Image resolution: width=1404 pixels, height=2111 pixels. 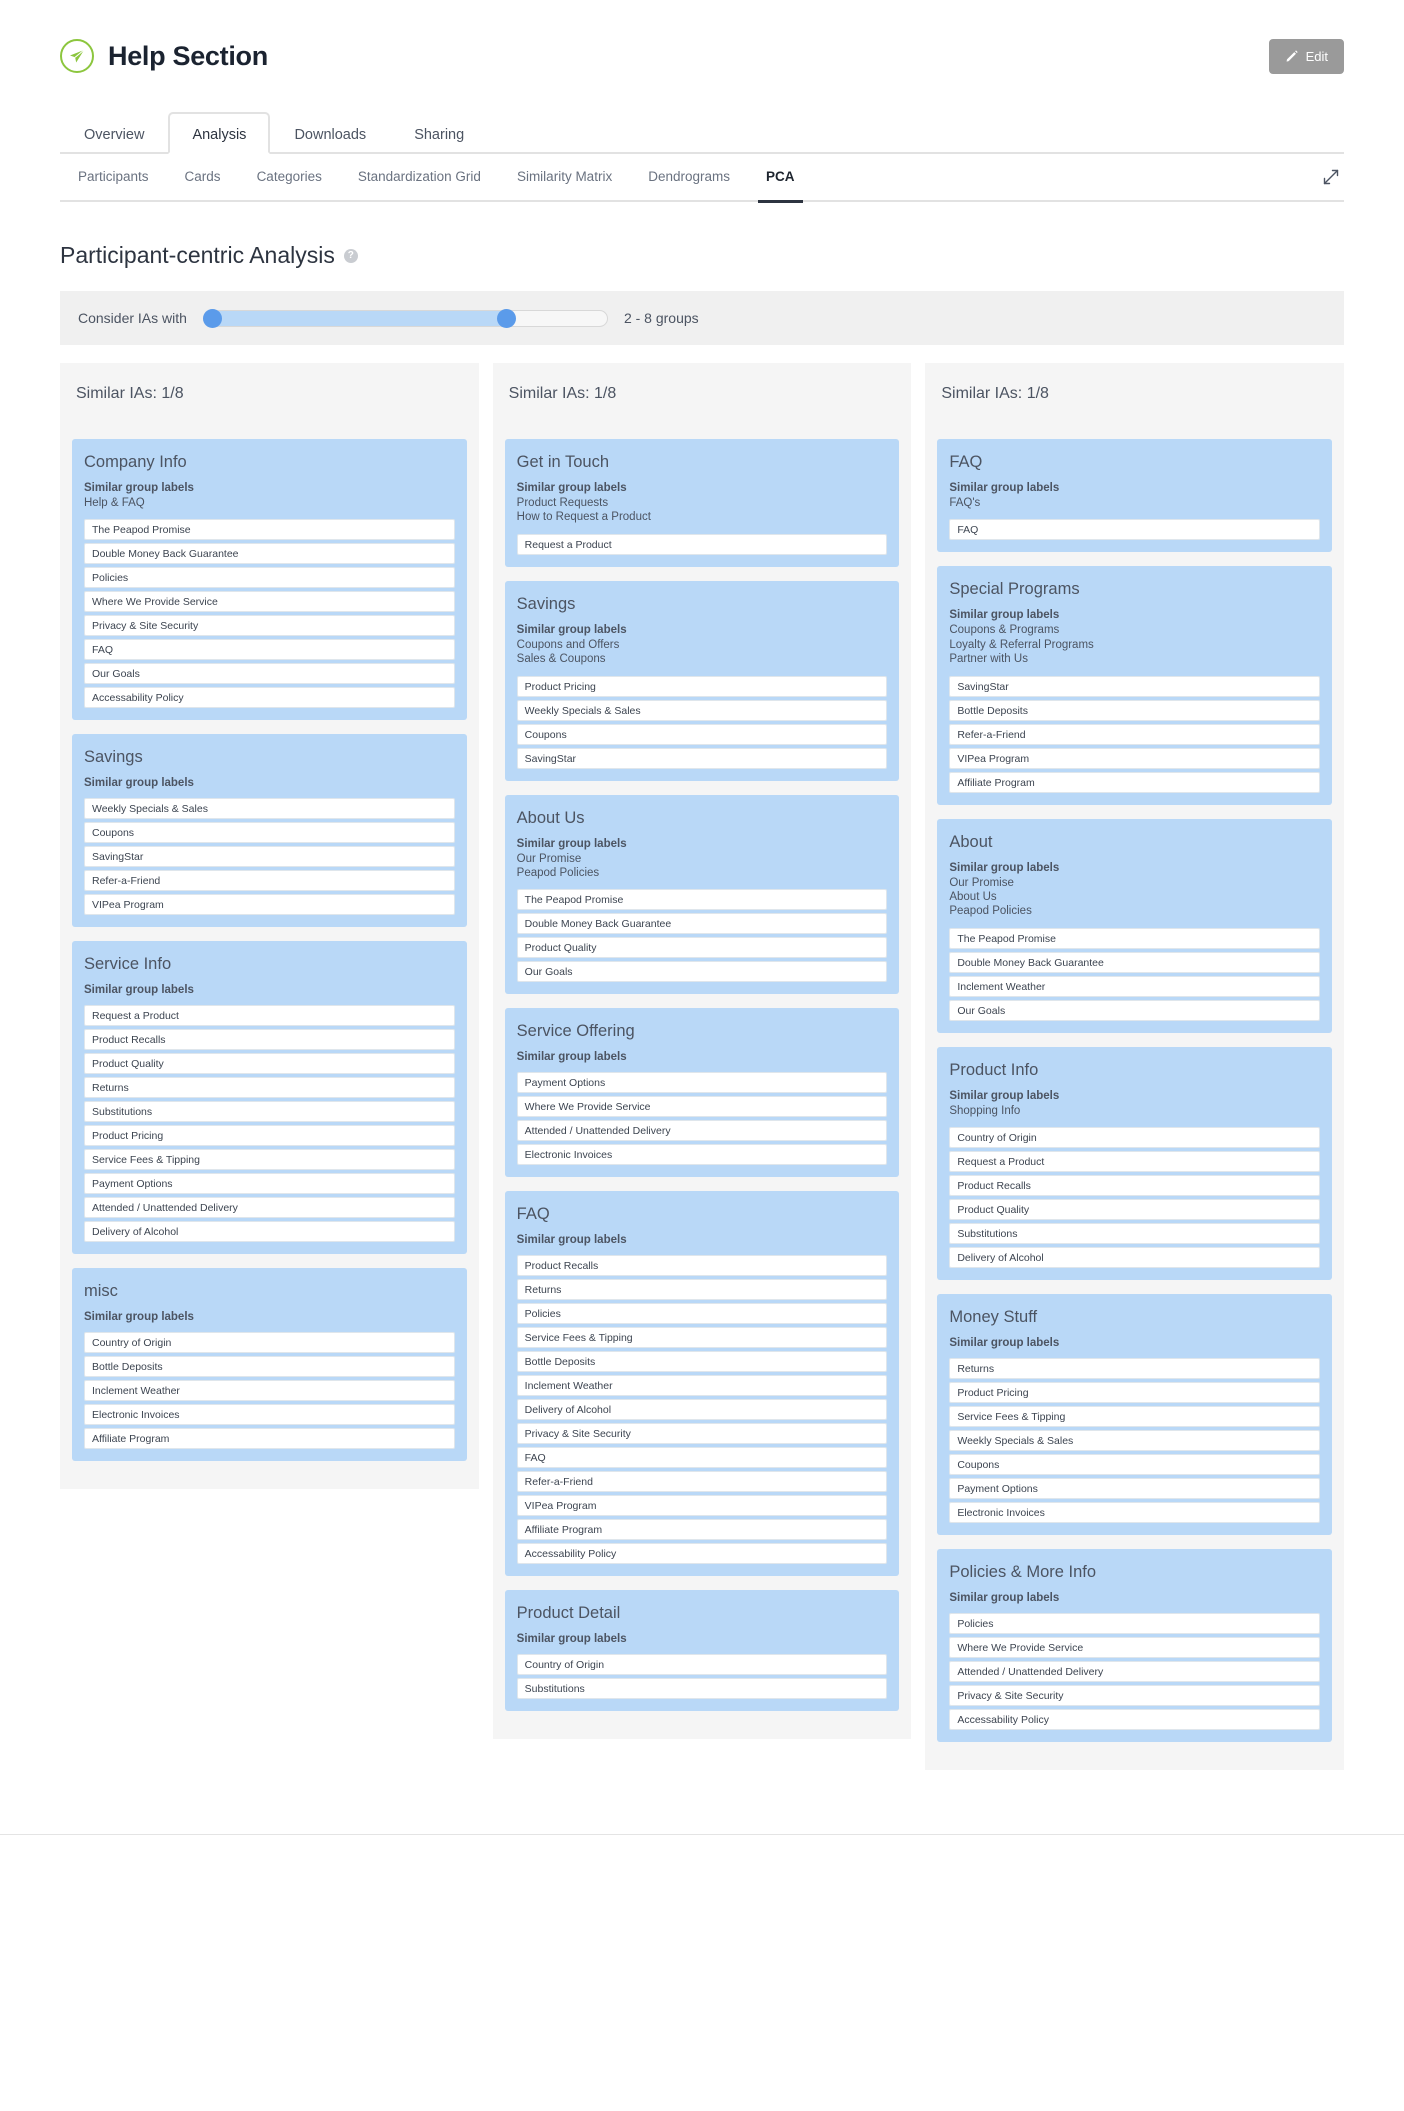 What do you see at coordinates (506, 318) in the screenshot?
I see `slider-knob-max` at bounding box center [506, 318].